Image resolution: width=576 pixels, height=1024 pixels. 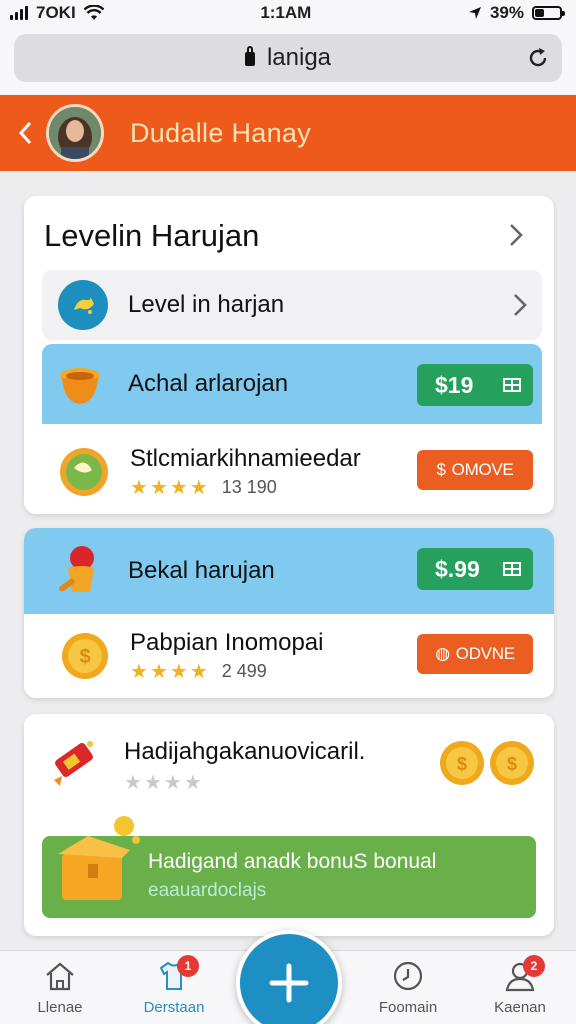 I want to click on bonus-subtitle: eaauardoclajs, so click(x=207, y=890).